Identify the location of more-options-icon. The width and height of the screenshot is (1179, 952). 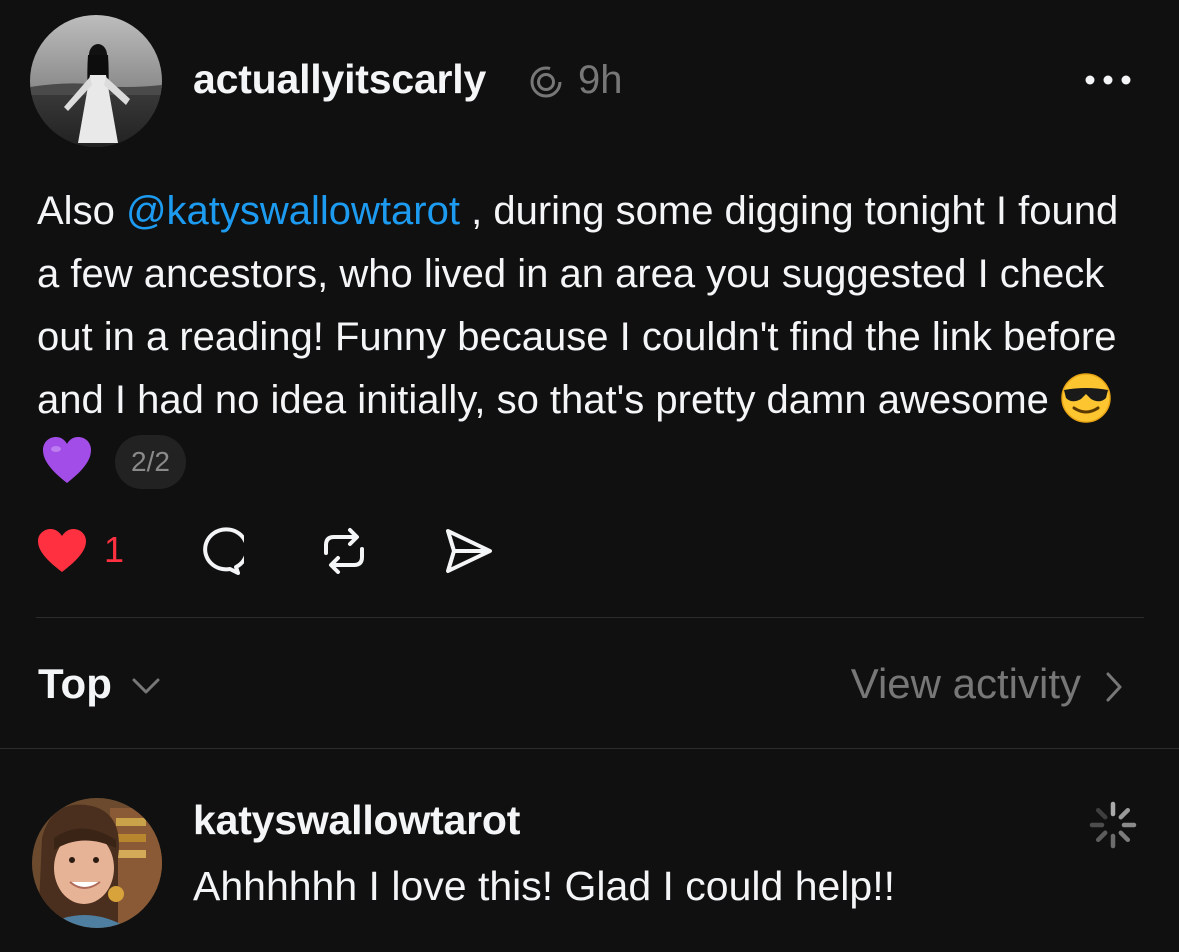
(1108, 80).